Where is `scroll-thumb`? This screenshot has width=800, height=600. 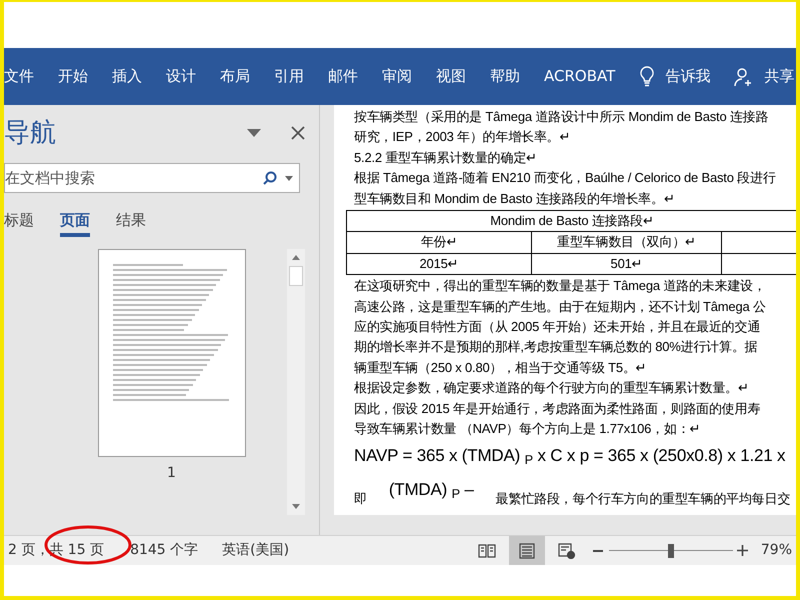
scroll-thumb is located at coordinates (296, 276).